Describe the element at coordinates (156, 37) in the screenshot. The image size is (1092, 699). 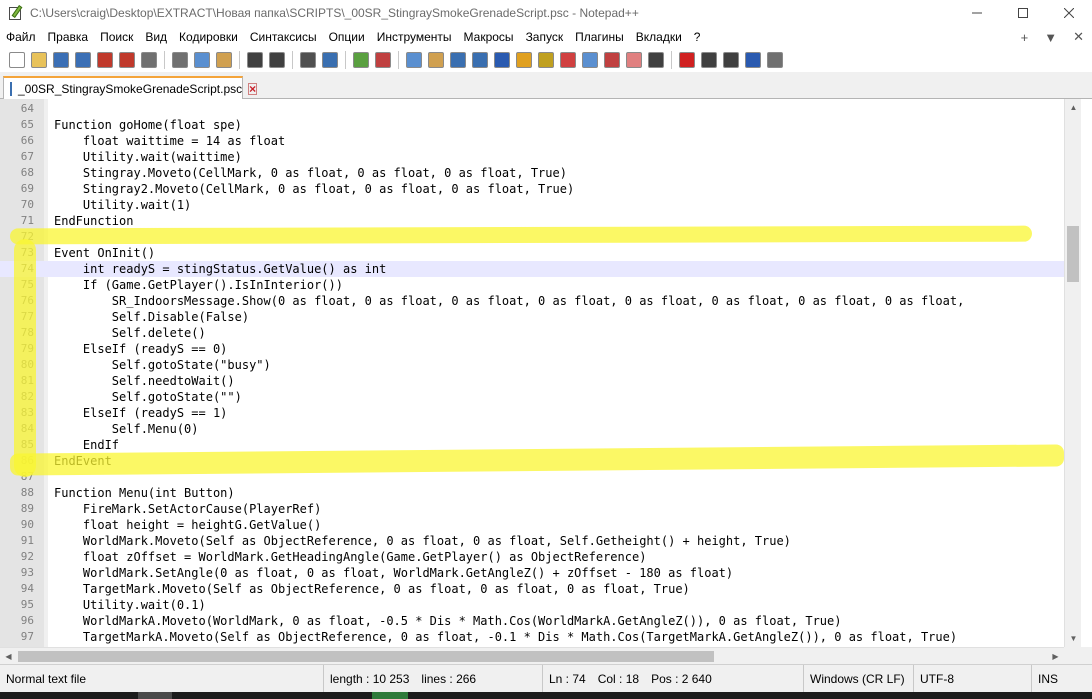
I see `menu-item: Вид` at that location.